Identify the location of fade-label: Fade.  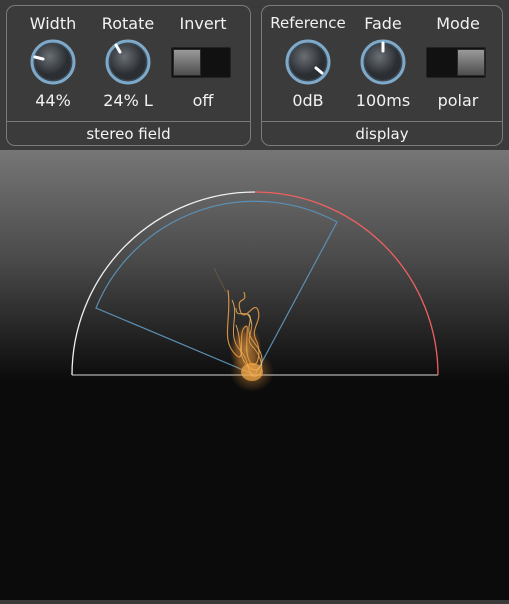
(383, 23).